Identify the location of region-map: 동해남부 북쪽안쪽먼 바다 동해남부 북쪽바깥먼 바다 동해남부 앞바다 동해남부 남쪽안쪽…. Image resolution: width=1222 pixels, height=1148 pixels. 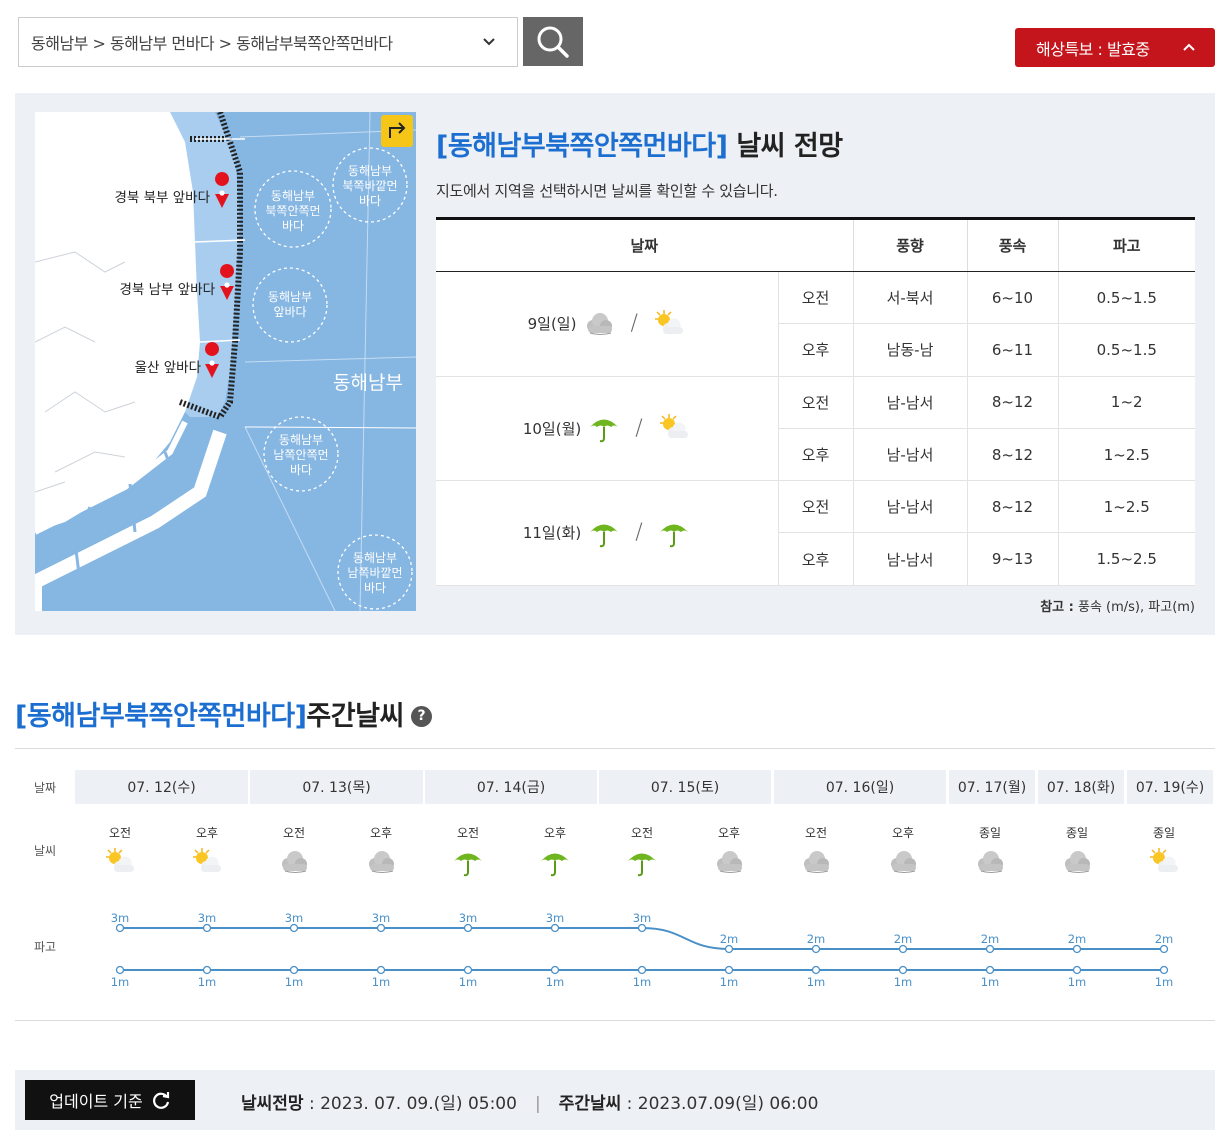
(225, 361).